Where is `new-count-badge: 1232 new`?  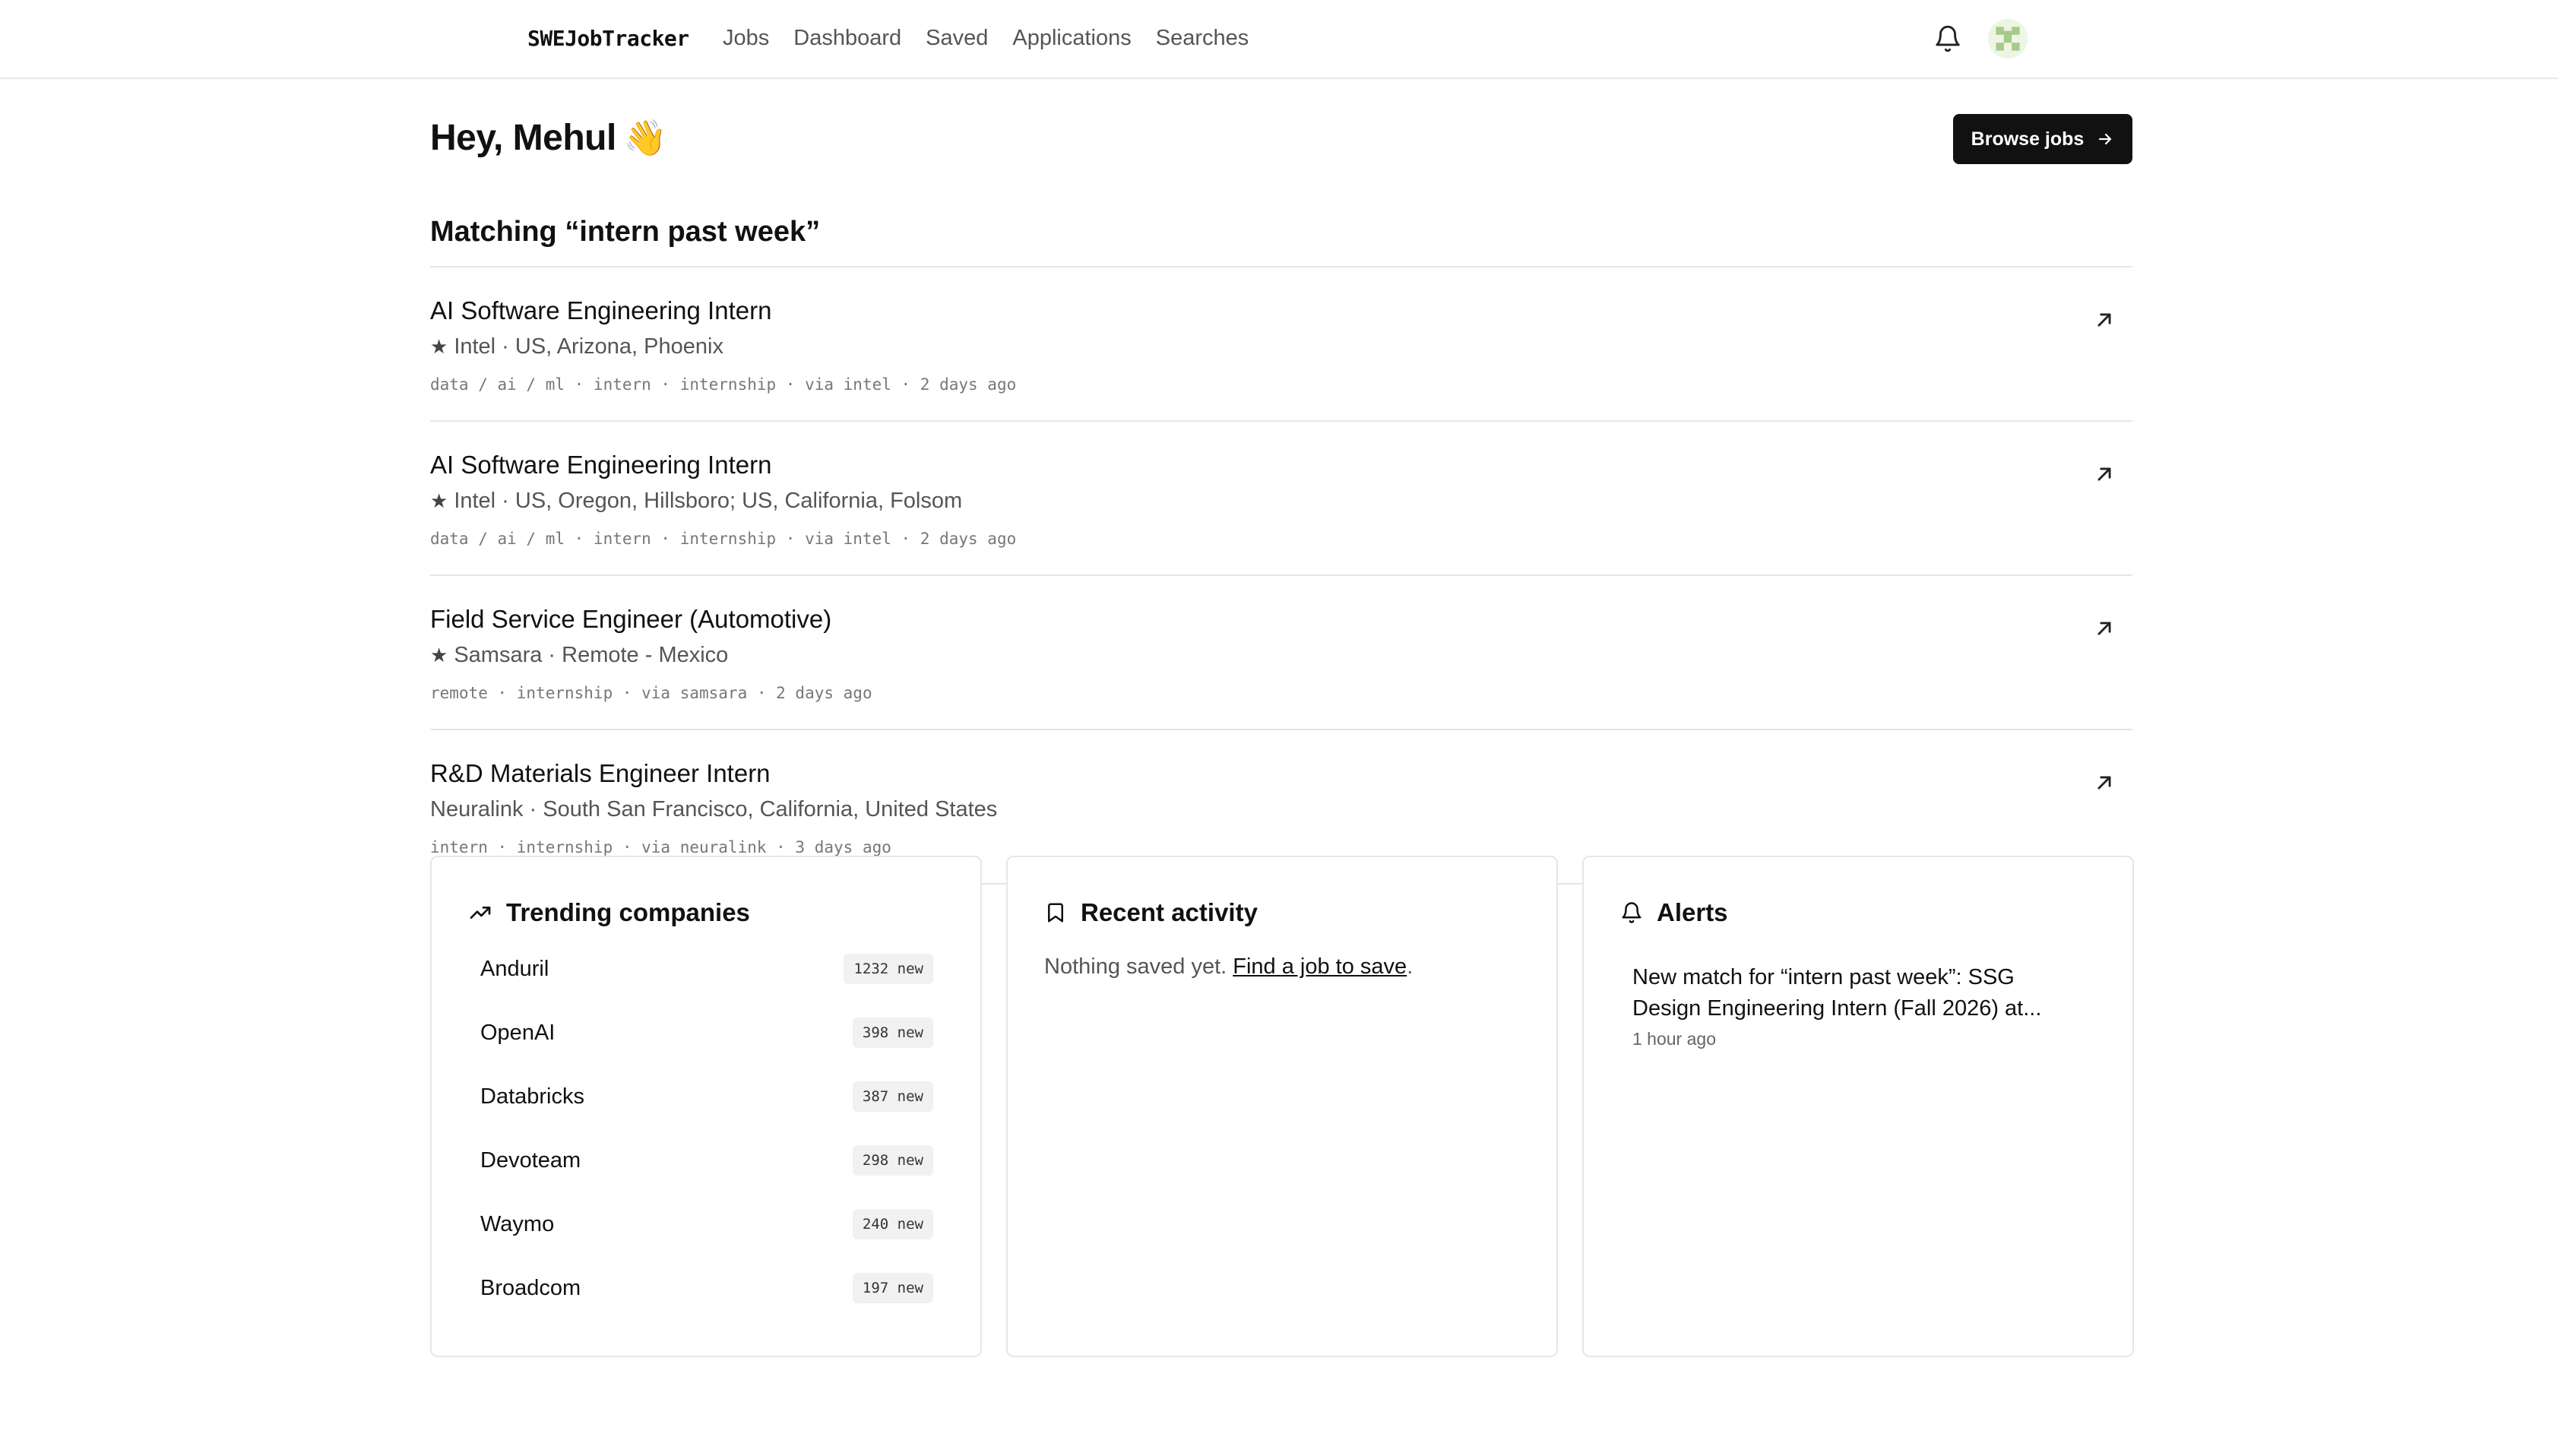
new-count-badge: 1232 new is located at coordinates (889, 969).